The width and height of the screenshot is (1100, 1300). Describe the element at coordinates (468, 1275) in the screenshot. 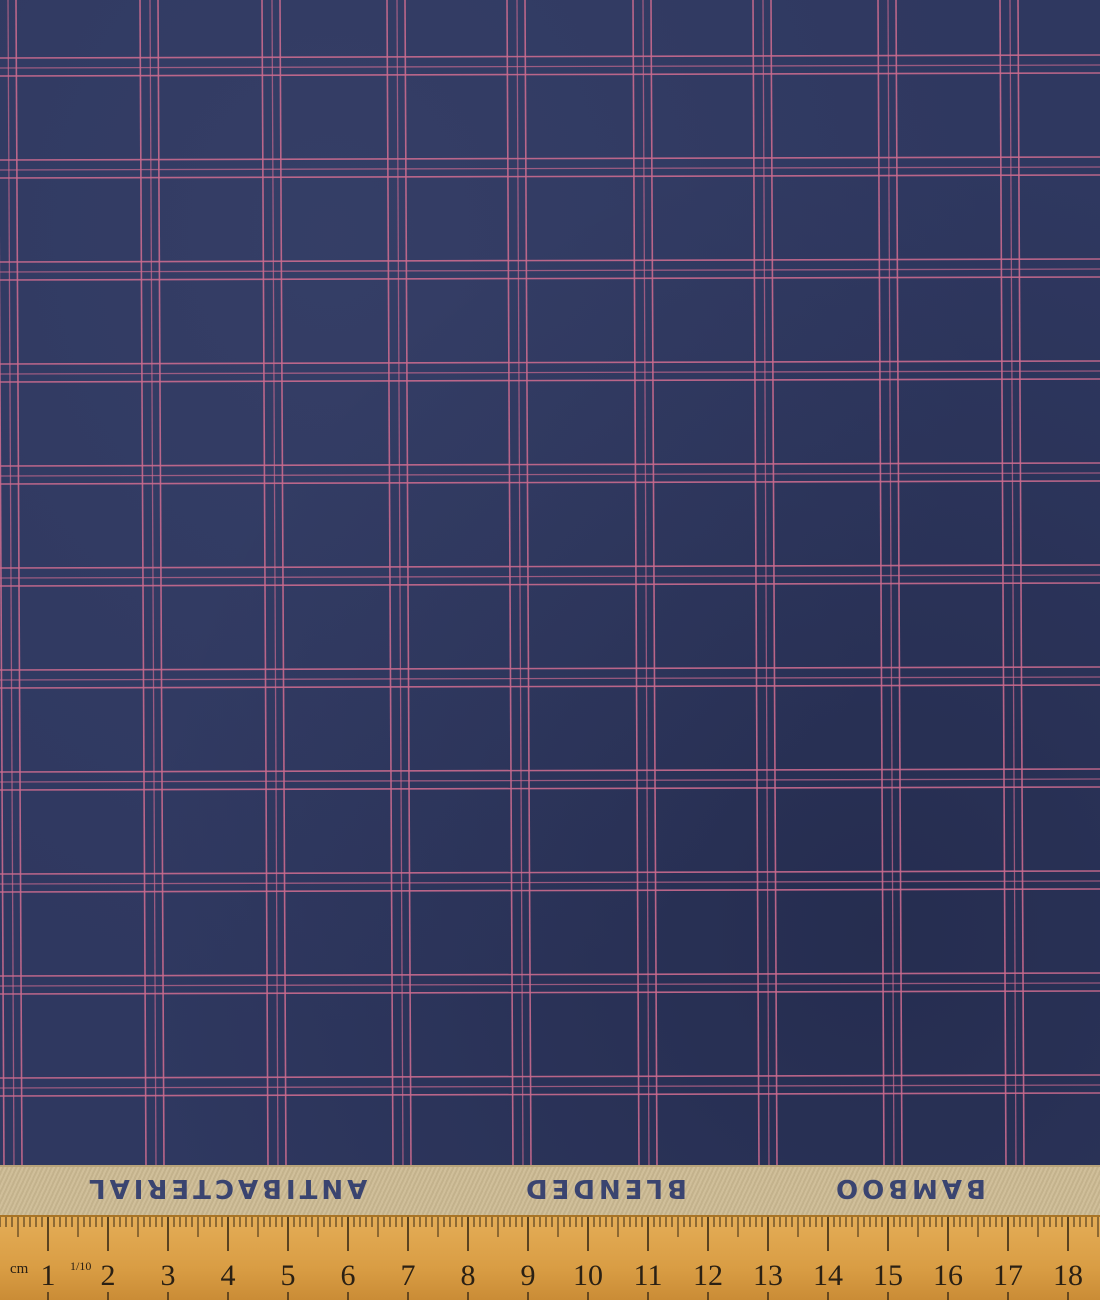

I see `ruler-number: 8` at that location.